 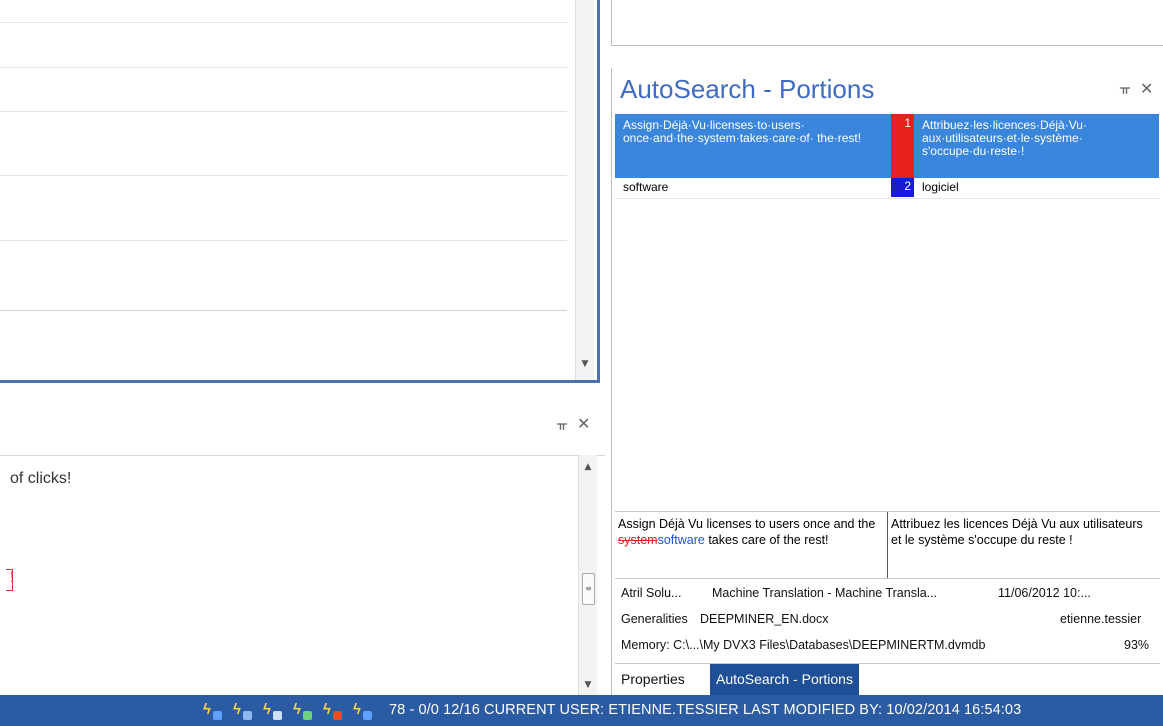 What do you see at coordinates (588, 467) in the screenshot?
I see `scroll-up-arrow-icon: ▲` at bounding box center [588, 467].